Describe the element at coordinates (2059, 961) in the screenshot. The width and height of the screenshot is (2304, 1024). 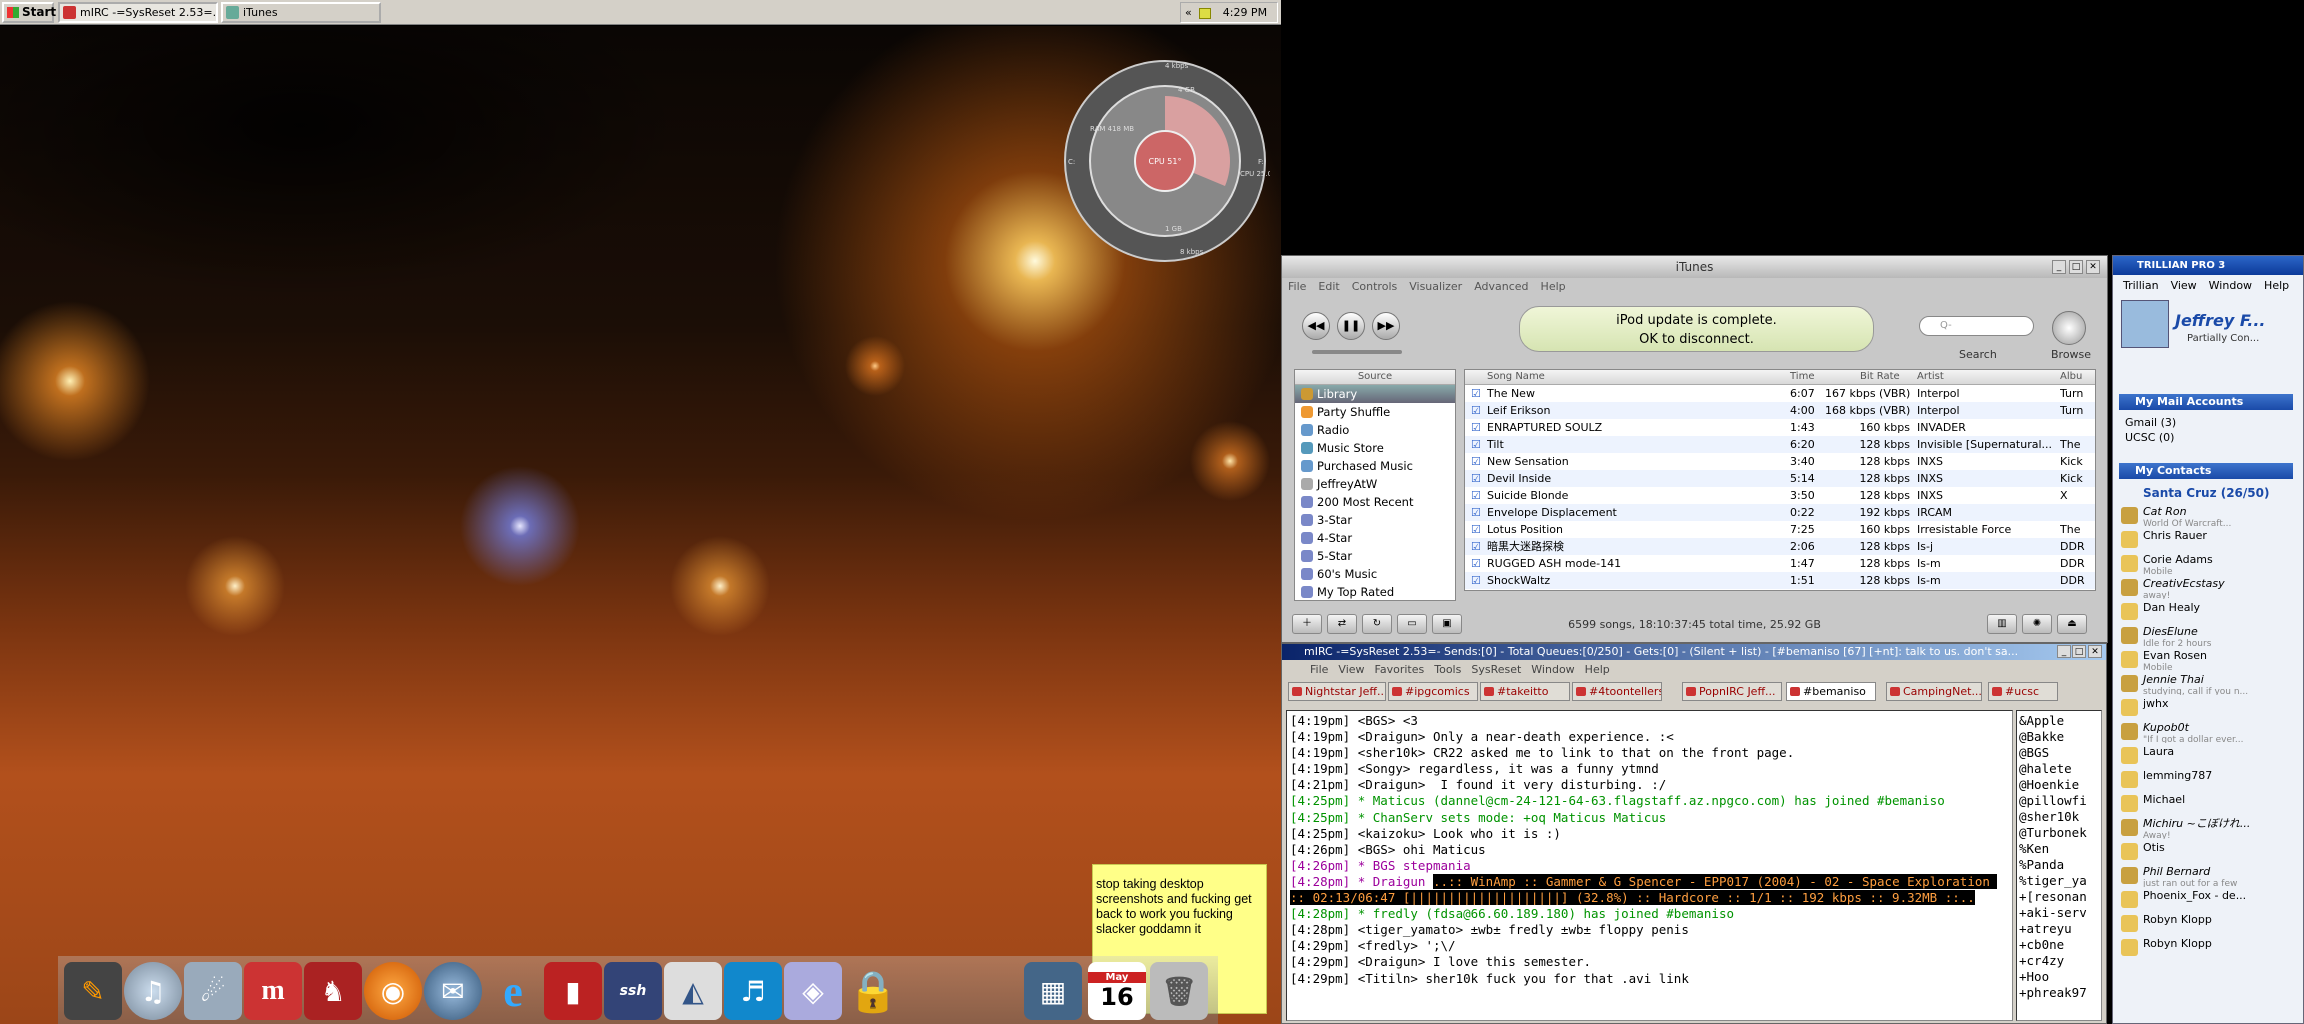
I see `nick-item: +cr4zy` at that location.